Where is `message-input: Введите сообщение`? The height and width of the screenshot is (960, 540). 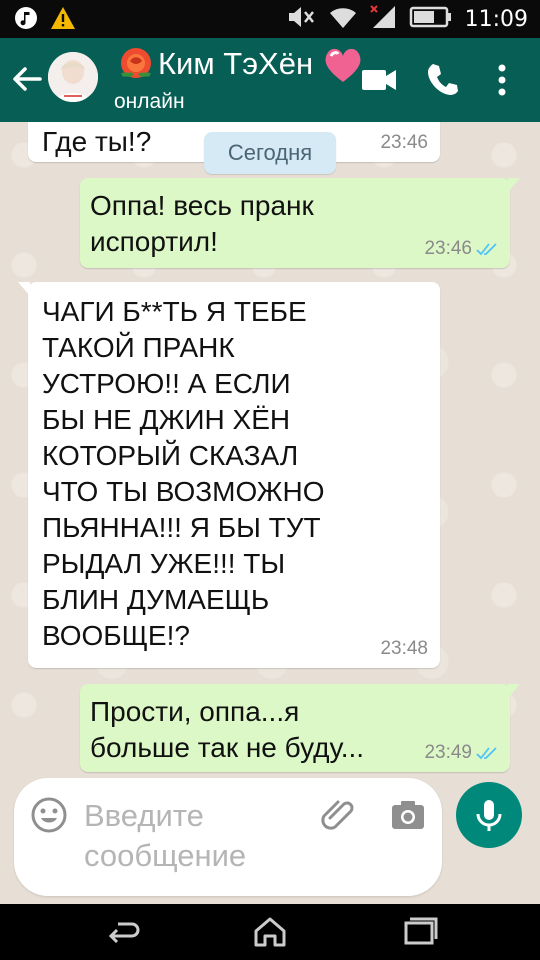
message-input: Введите сообщение is located at coordinates (194, 836).